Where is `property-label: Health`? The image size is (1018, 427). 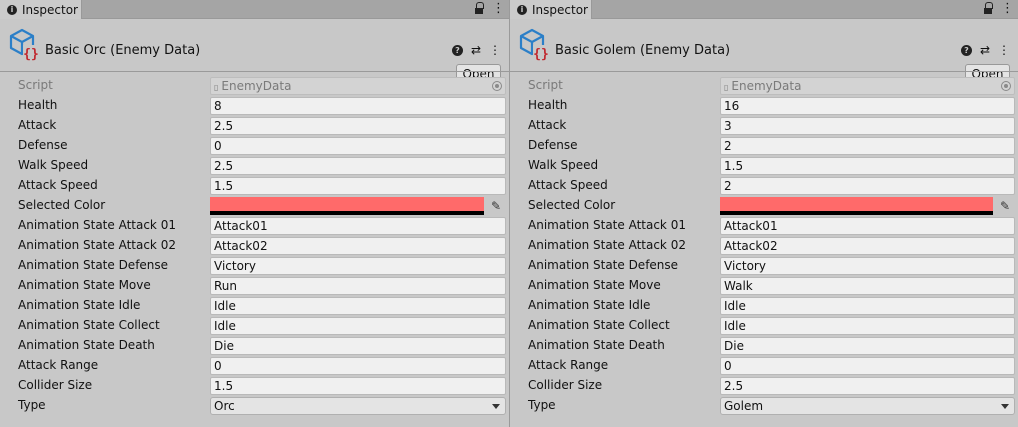 property-label: Health is located at coordinates (548, 105).